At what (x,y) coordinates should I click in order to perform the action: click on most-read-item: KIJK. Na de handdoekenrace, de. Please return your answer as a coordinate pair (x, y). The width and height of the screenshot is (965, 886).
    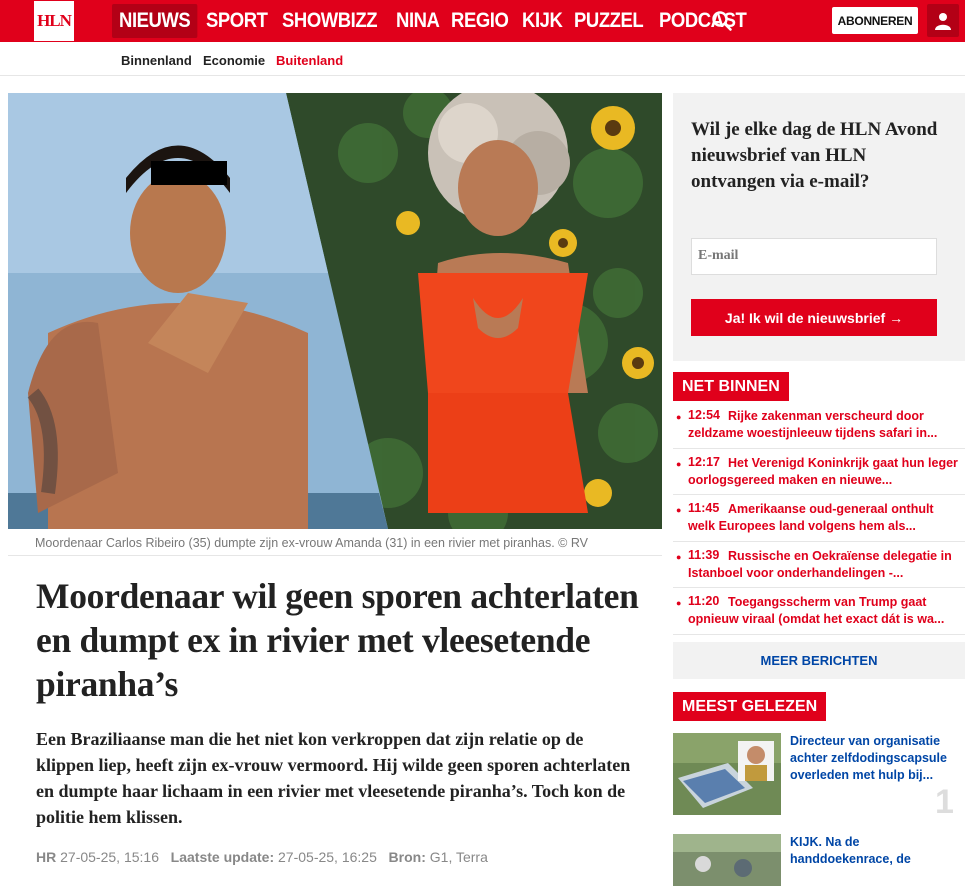
    Looking at the image, I should click on (819, 860).